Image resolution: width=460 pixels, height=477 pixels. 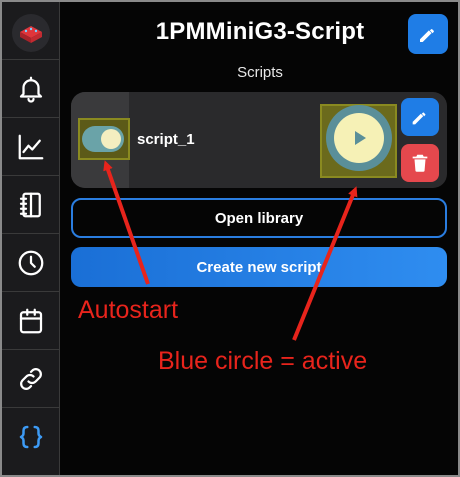 I want to click on autostart-toggle, so click(x=103, y=139).